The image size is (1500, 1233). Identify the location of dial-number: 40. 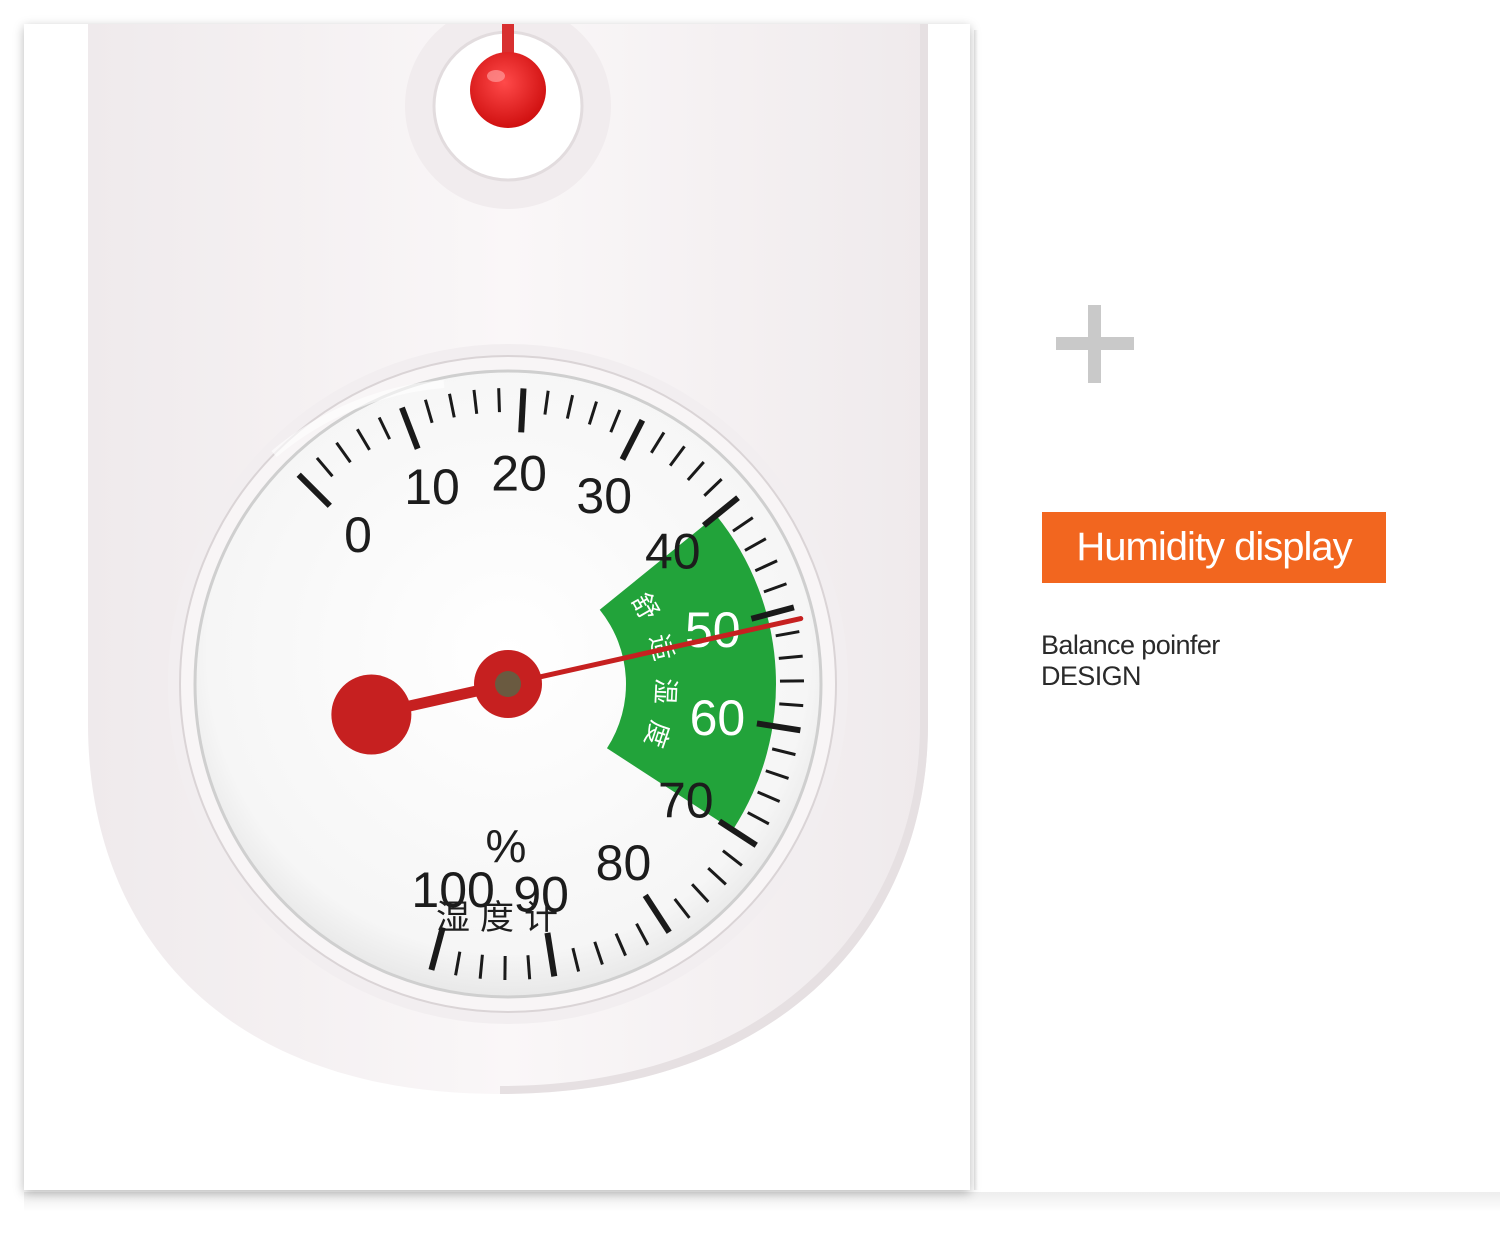
(673, 552).